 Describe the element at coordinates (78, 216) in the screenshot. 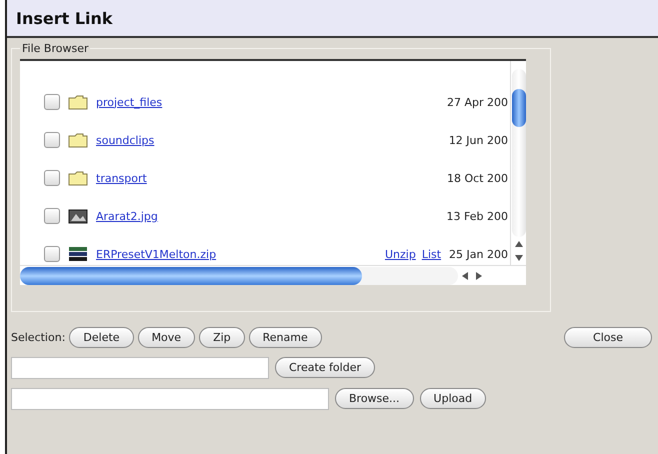

I see `image-thumbnail-icon` at that location.